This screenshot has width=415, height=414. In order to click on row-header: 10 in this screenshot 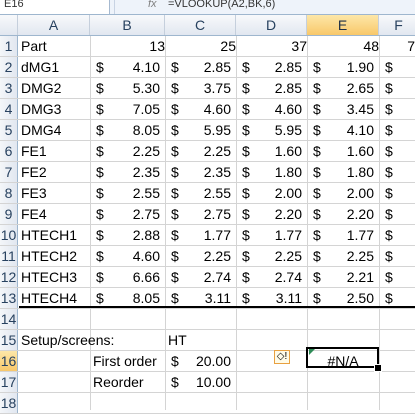, I will do `click(9, 235)`.